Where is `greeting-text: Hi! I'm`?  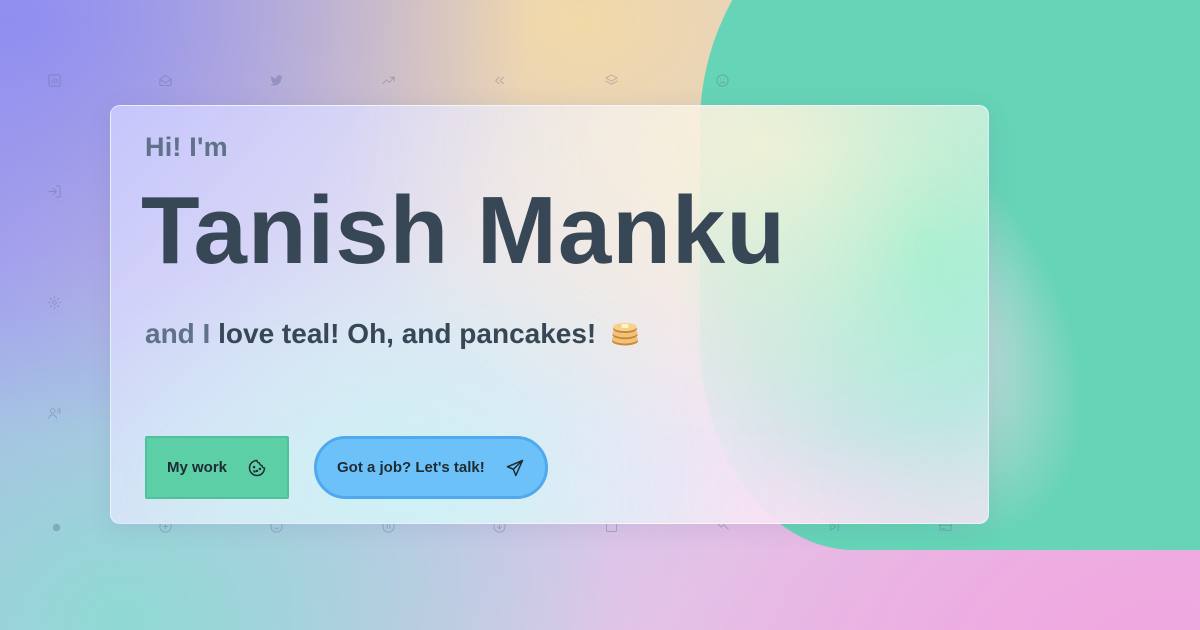
greeting-text: Hi! I'm is located at coordinates (186, 147).